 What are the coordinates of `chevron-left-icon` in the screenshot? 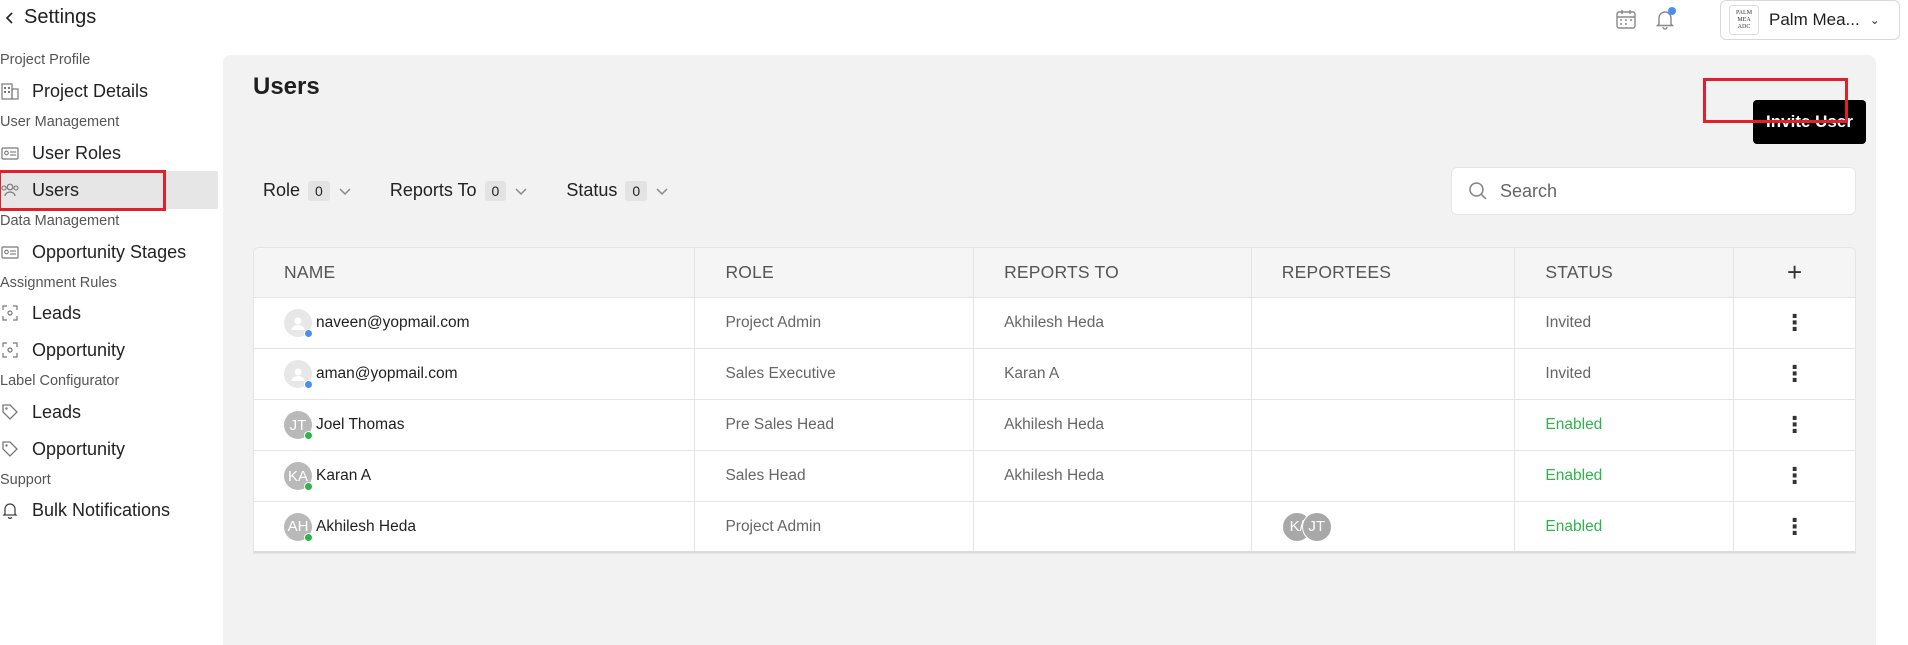 It's located at (9, 17).